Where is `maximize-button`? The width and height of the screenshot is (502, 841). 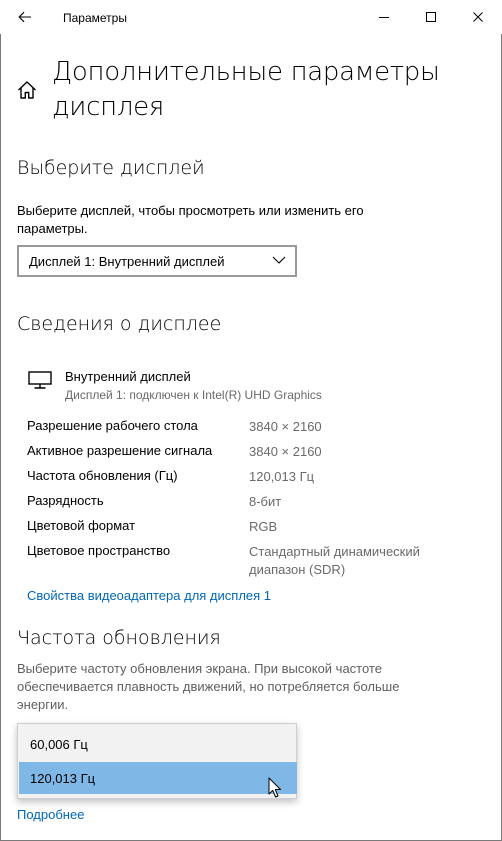
maximize-button is located at coordinates (431, 17).